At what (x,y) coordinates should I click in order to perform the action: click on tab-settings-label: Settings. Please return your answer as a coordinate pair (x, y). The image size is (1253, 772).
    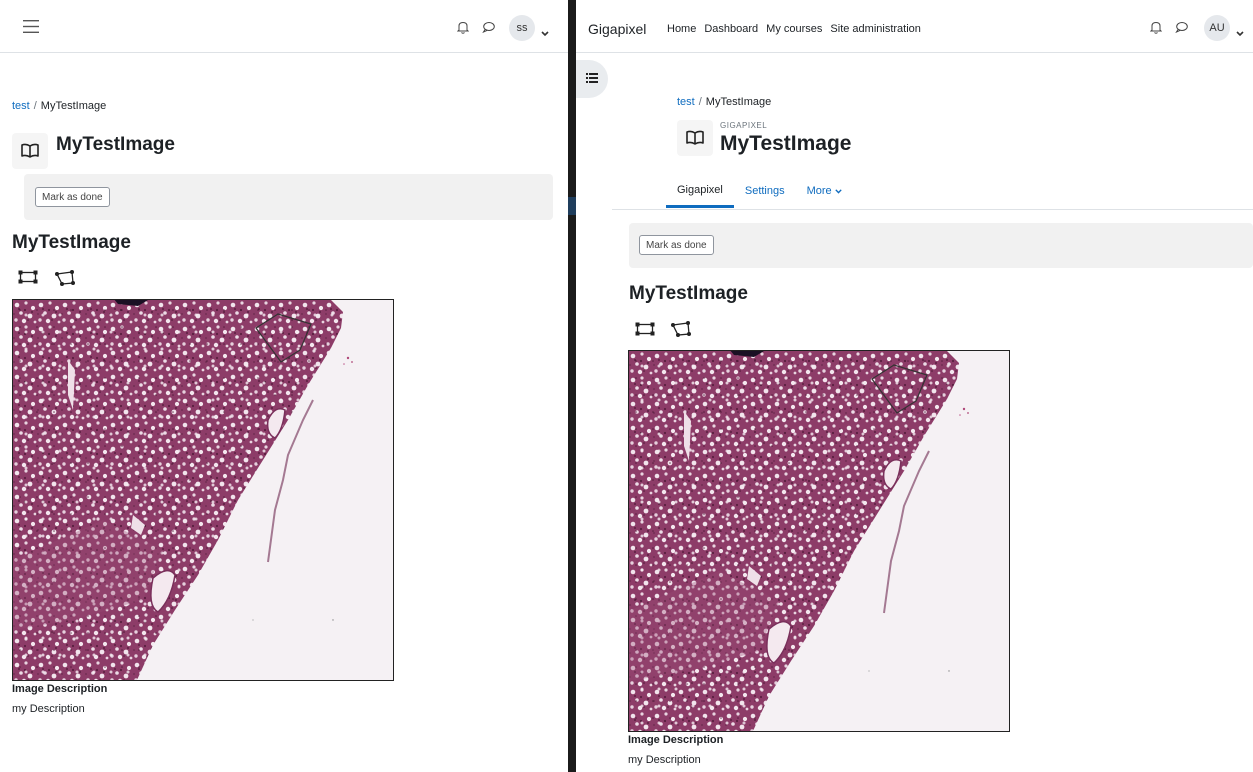
    Looking at the image, I should click on (764, 191).